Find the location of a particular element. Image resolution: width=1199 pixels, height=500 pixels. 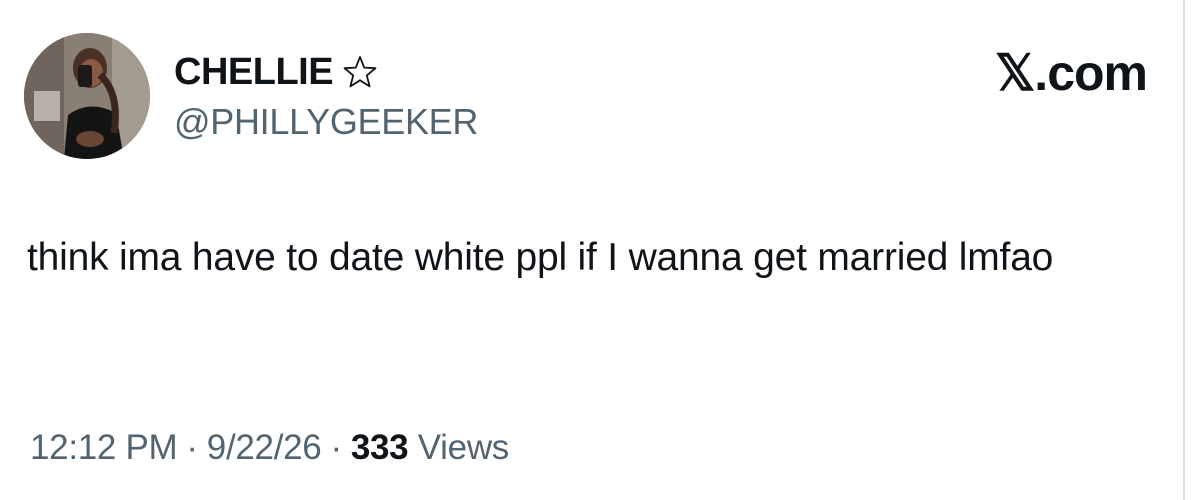

tweet-meta: 12:12 PM · 9/22/26 · 333 Views is located at coordinates (269, 448).